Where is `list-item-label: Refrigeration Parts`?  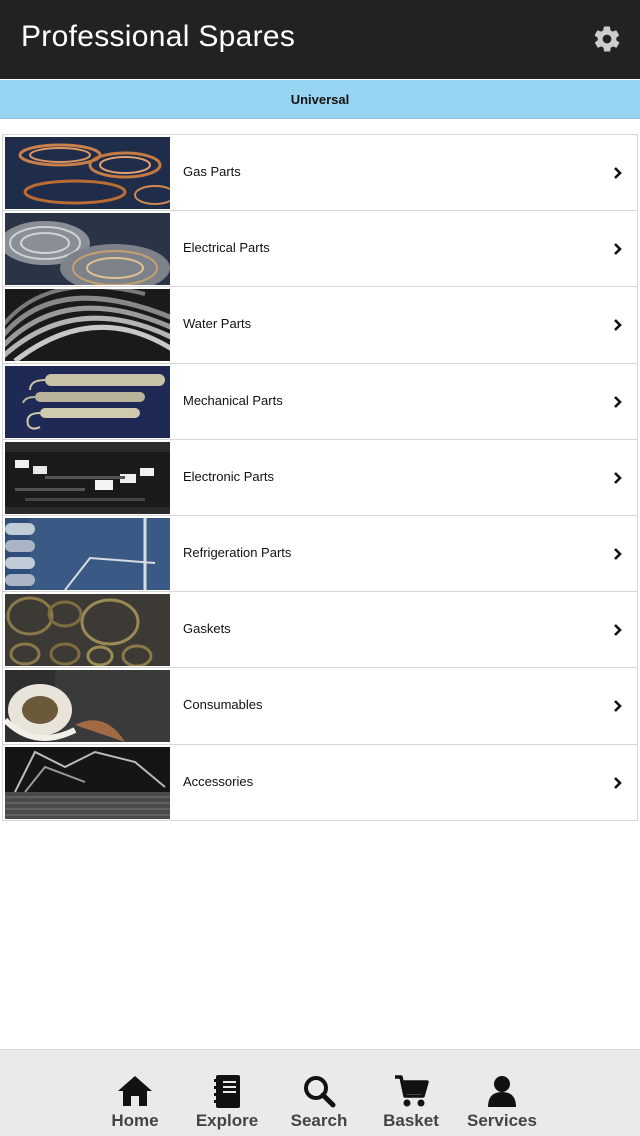
list-item-label: Refrigeration Parts is located at coordinates (237, 552).